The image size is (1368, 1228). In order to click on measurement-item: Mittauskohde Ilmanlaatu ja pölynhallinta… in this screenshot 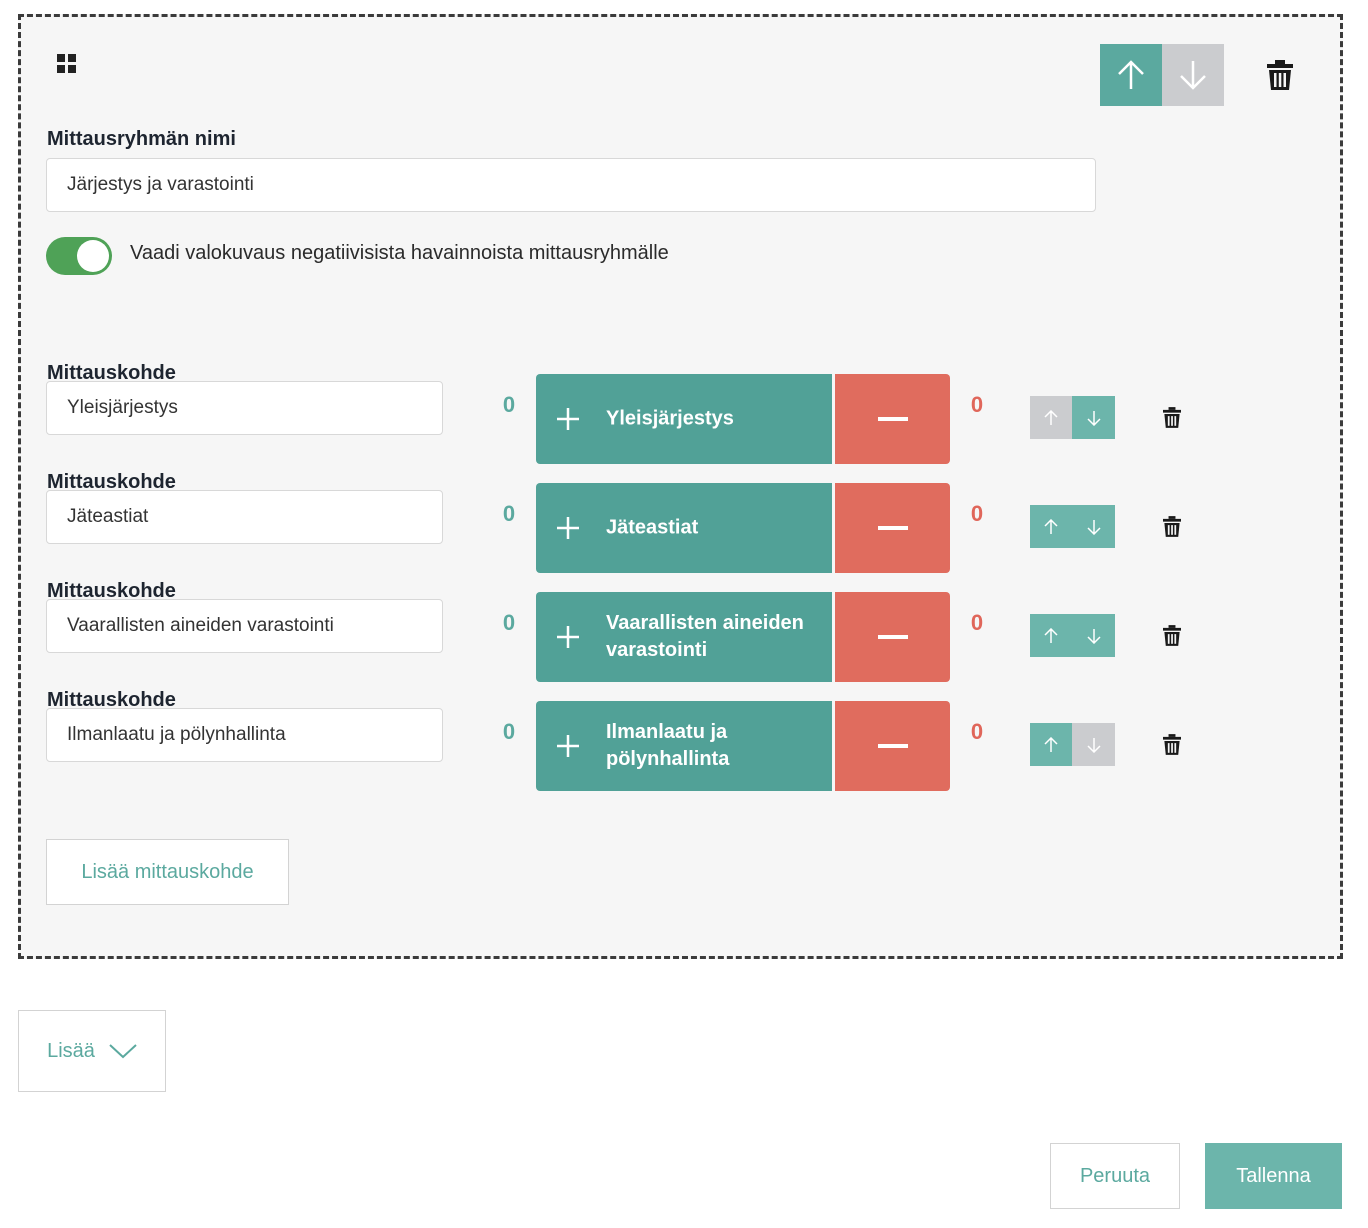, I will do `click(680, 743)`.